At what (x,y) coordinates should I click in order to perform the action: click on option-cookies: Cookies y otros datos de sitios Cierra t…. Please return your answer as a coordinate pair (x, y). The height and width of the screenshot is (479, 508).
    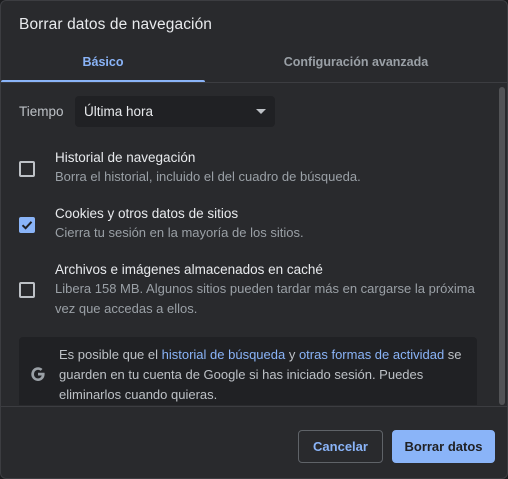
    Looking at the image, I should click on (249, 226).